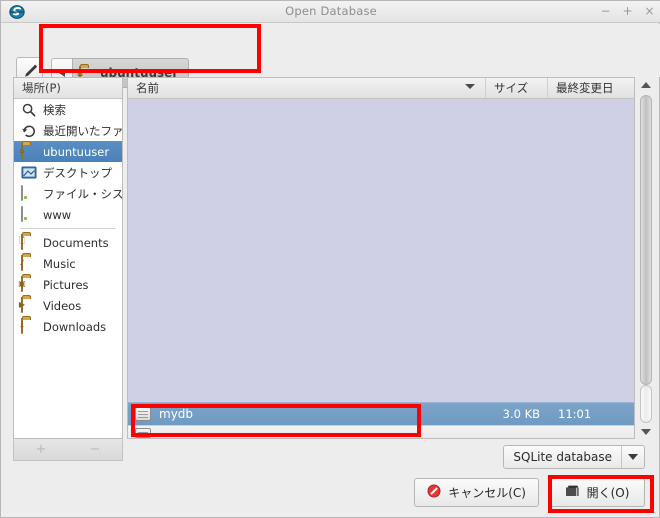 The height and width of the screenshot is (518, 660). What do you see at coordinates (68, 228) in the screenshot?
I see `sidebar-divider` at bounding box center [68, 228].